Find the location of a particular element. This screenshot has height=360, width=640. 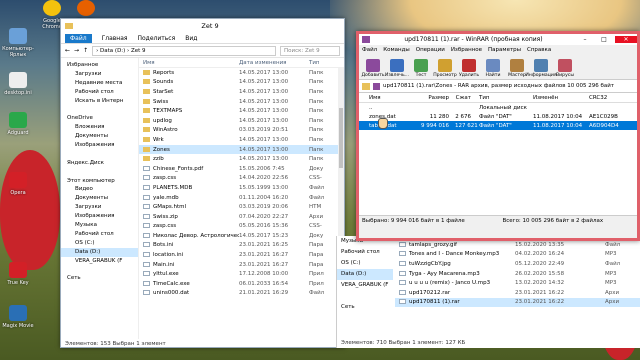

scrollbar-thumb is located at coordinates (341, 138).